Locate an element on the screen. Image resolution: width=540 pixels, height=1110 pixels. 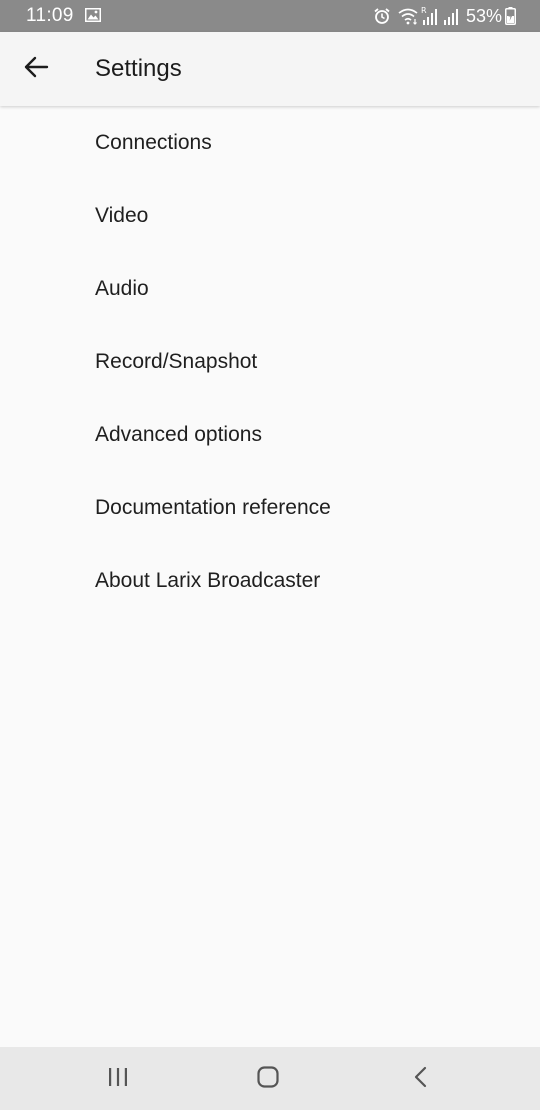
wifi-icon is located at coordinates (408, 16).